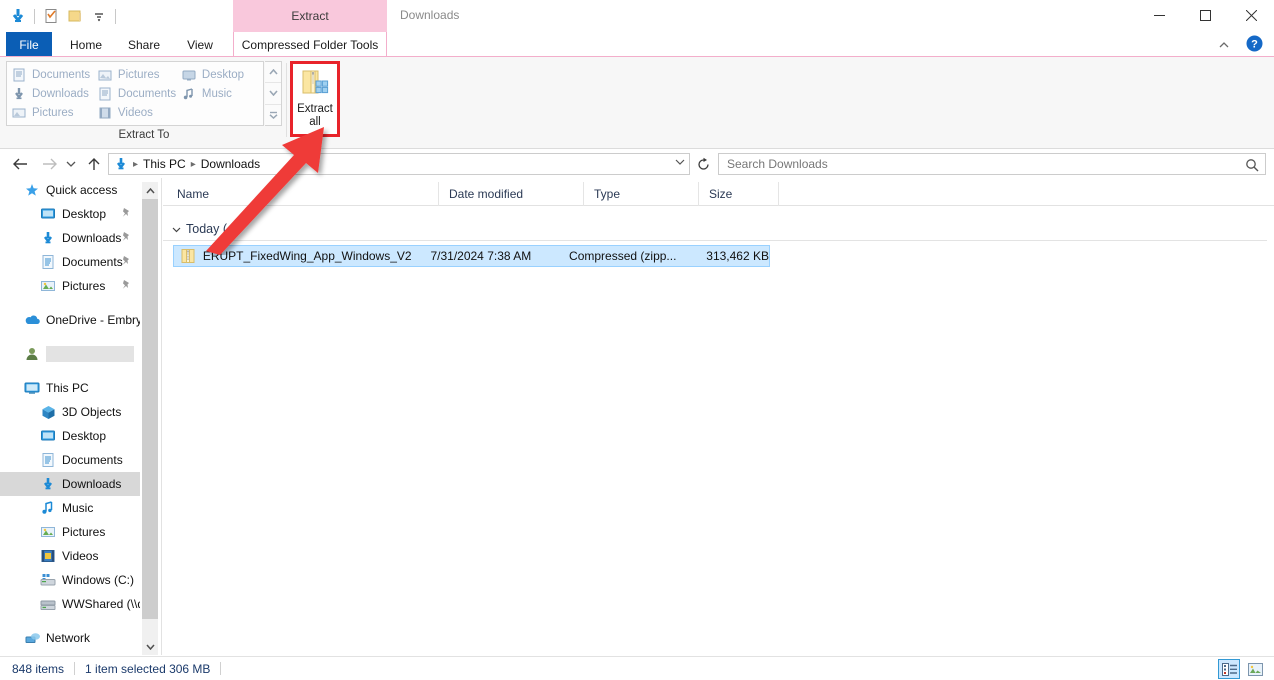 Image resolution: width=1274 pixels, height=680 pixels. What do you see at coordinates (144, 44) in the screenshot?
I see `tab-share: Share` at bounding box center [144, 44].